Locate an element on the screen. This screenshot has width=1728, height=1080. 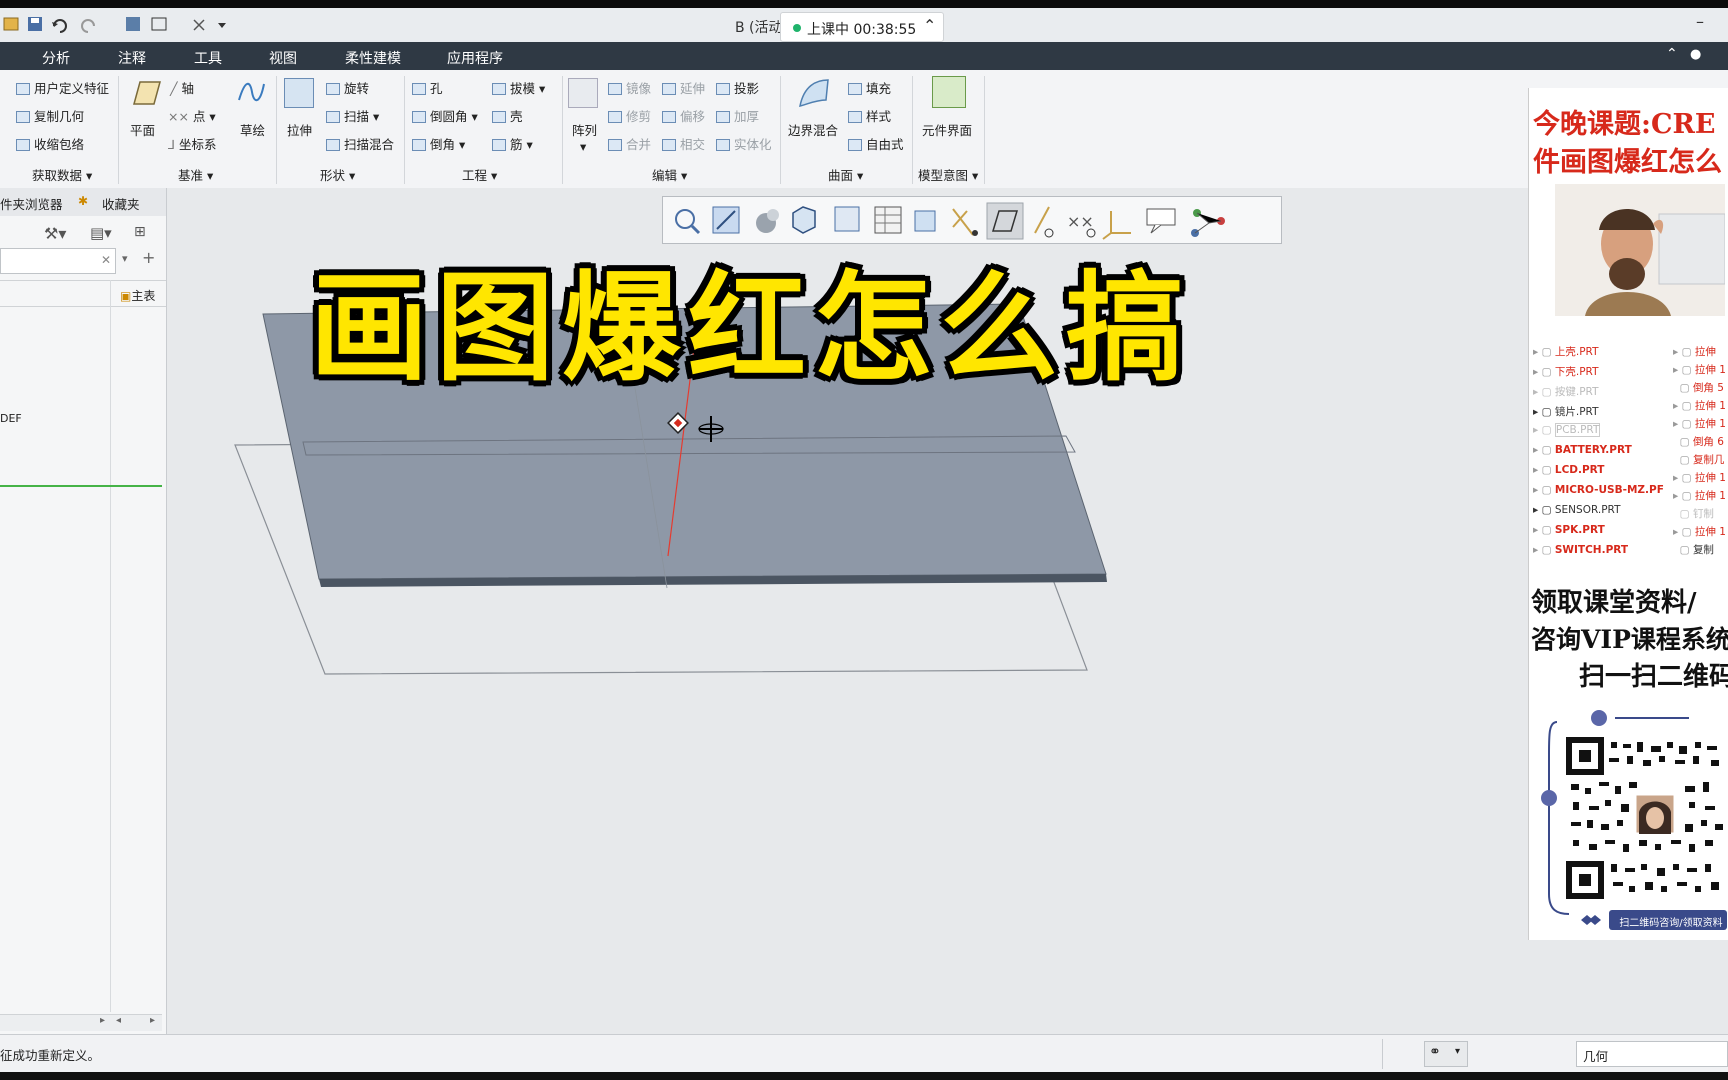
menu-analysis: 分析 is located at coordinates (56, 58).